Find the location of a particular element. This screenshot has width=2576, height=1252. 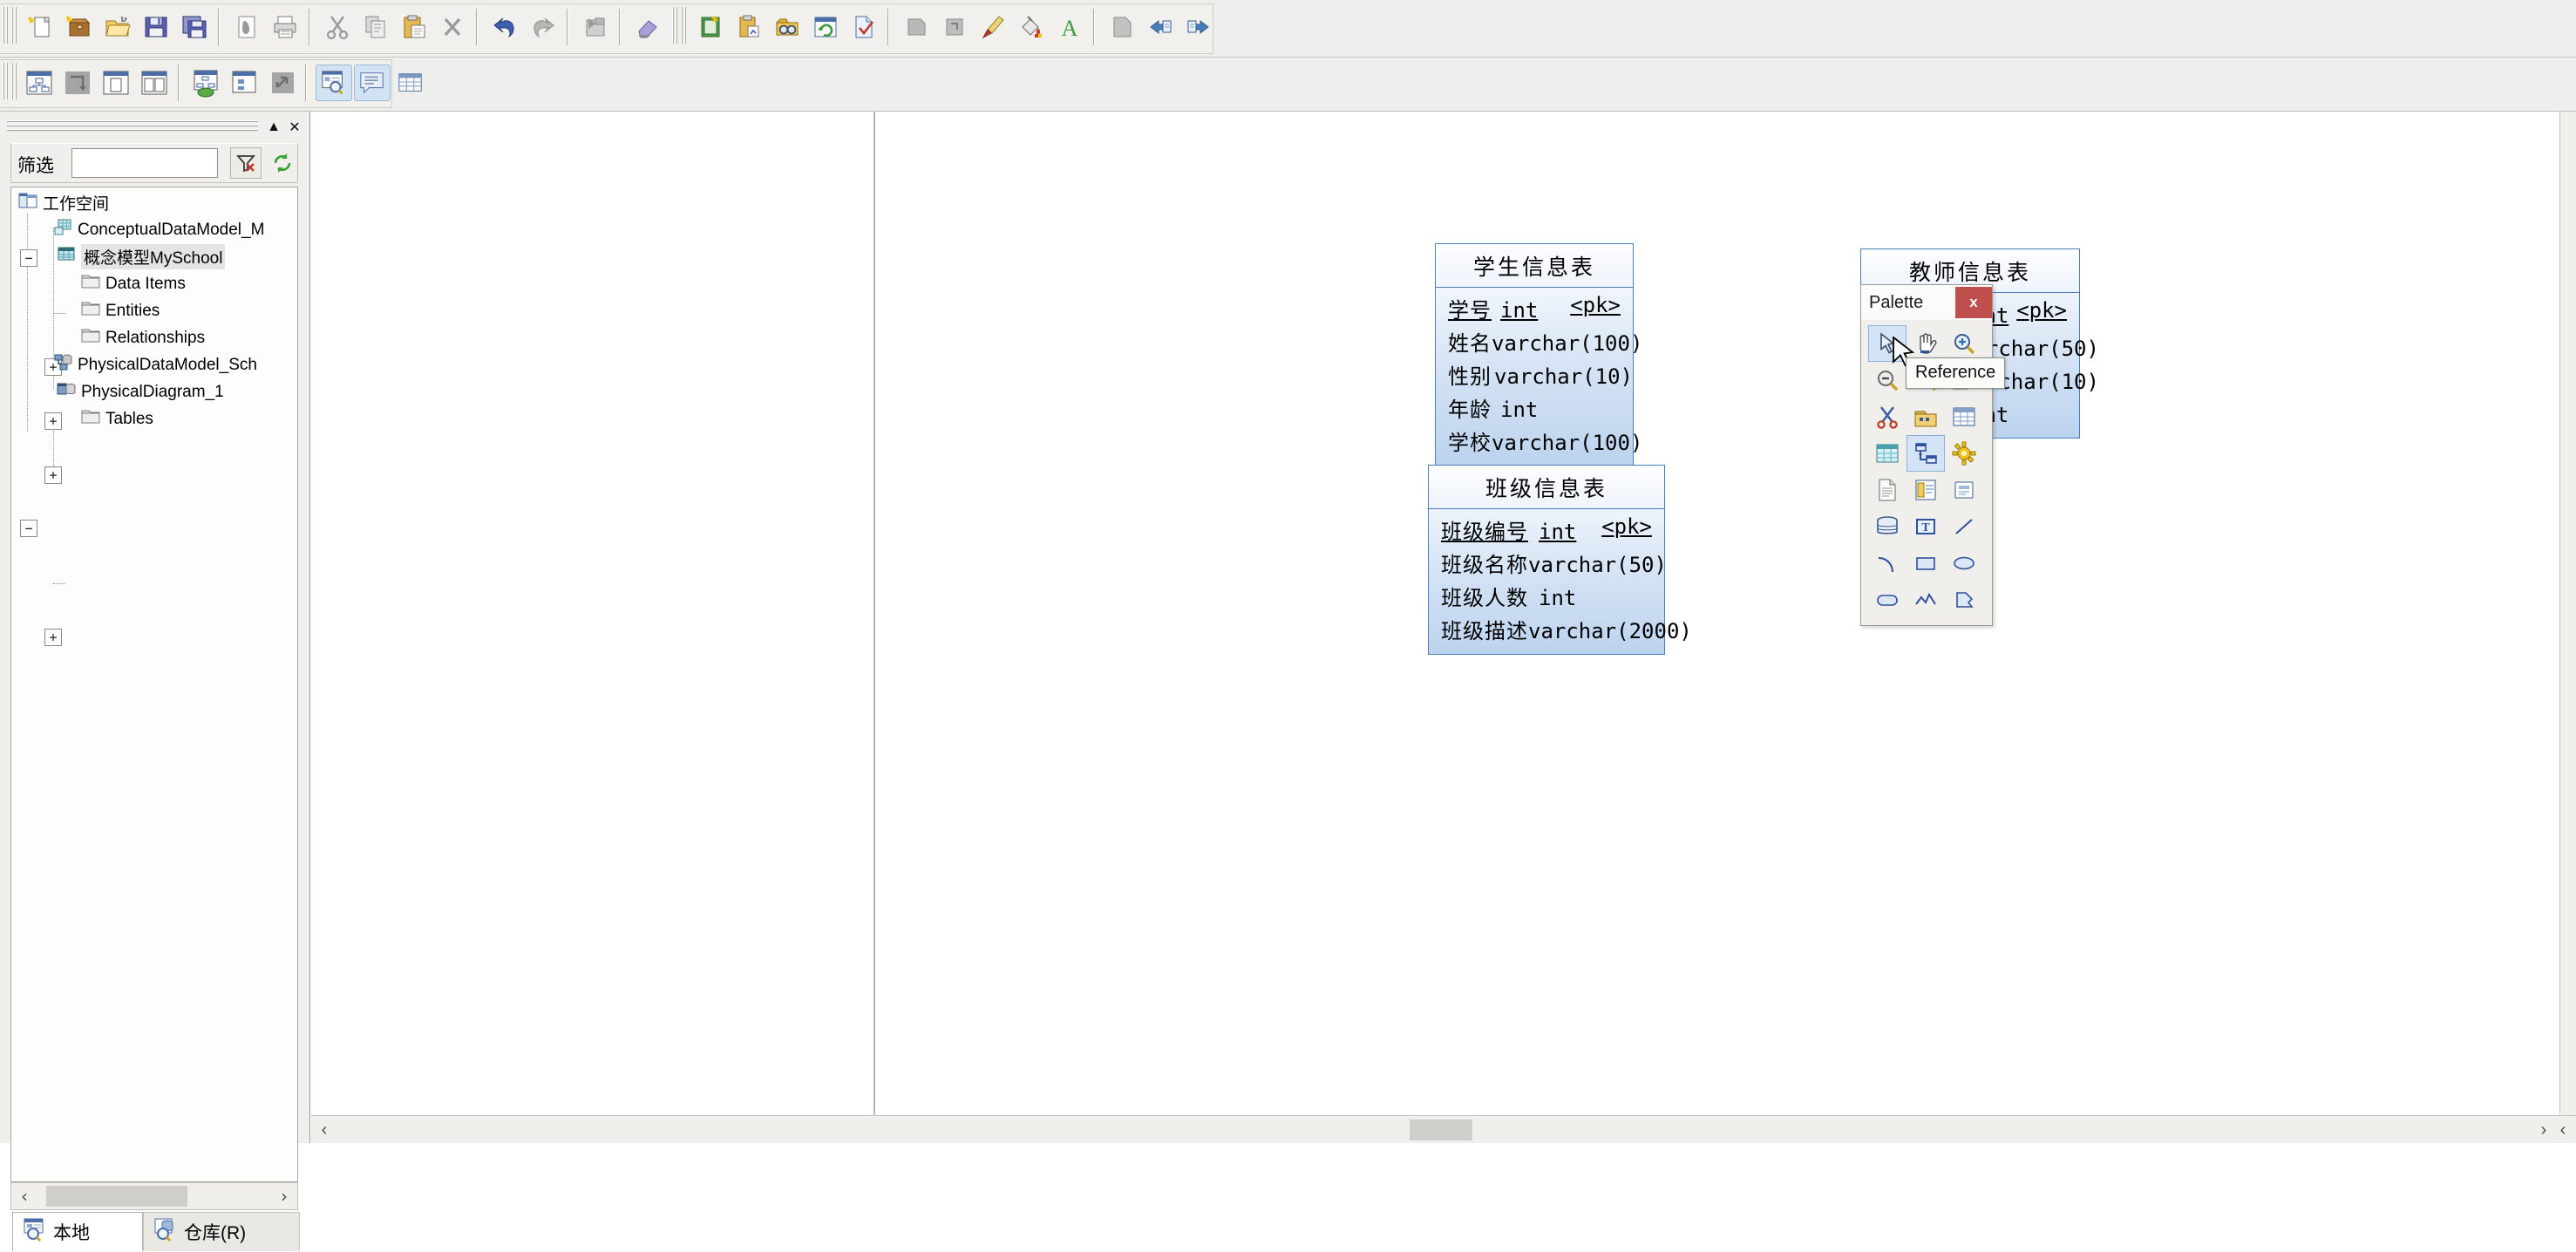

print-preview-icon is located at coordinates (246, 27).